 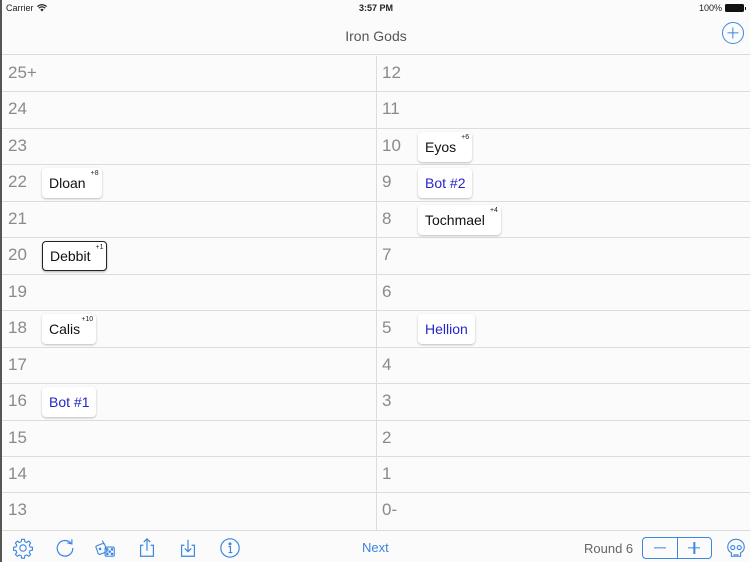 I want to click on initiative-row: 21, so click(x=189, y=220).